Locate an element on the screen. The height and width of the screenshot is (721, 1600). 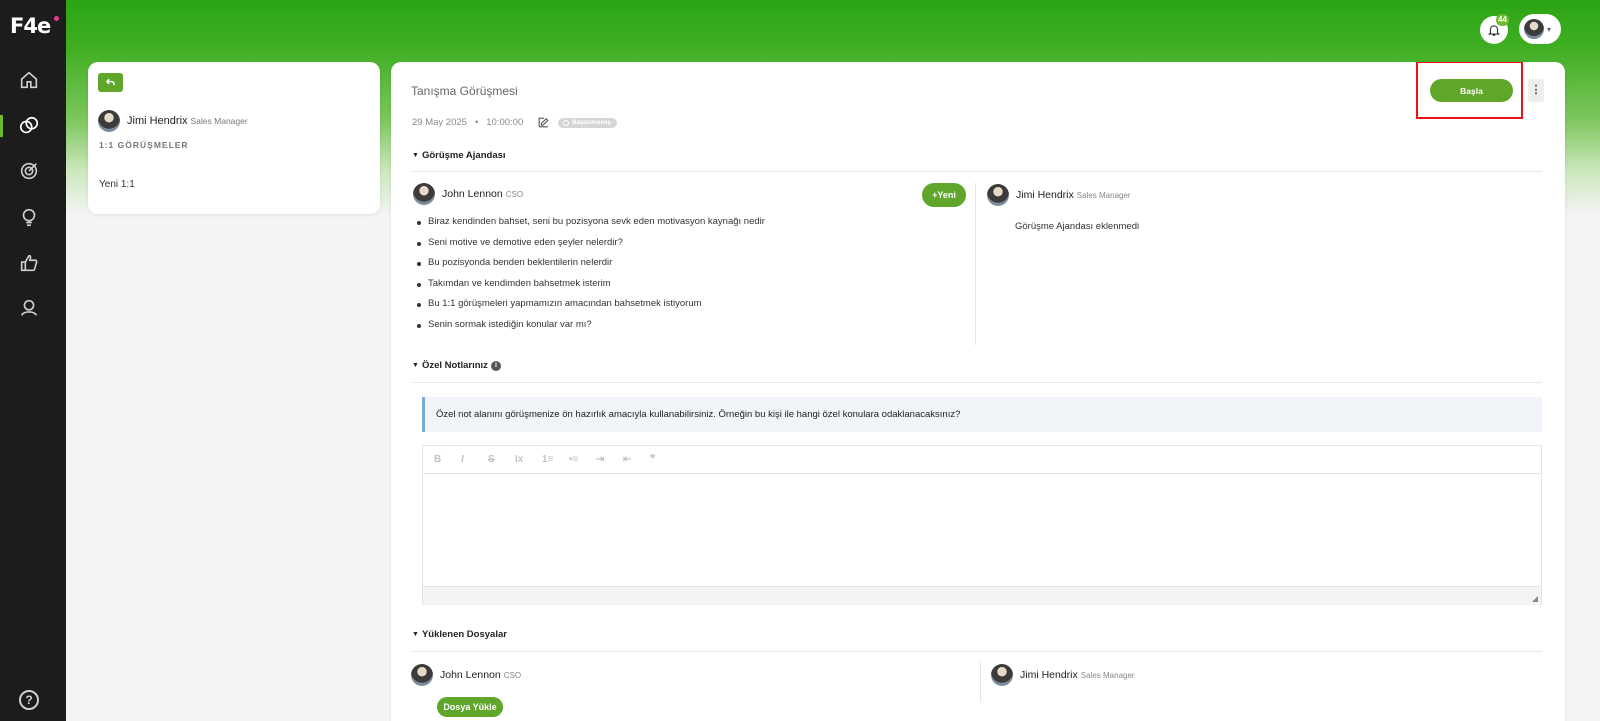
meeting-time: 10:00:00 is located at coordinates (505, 122).